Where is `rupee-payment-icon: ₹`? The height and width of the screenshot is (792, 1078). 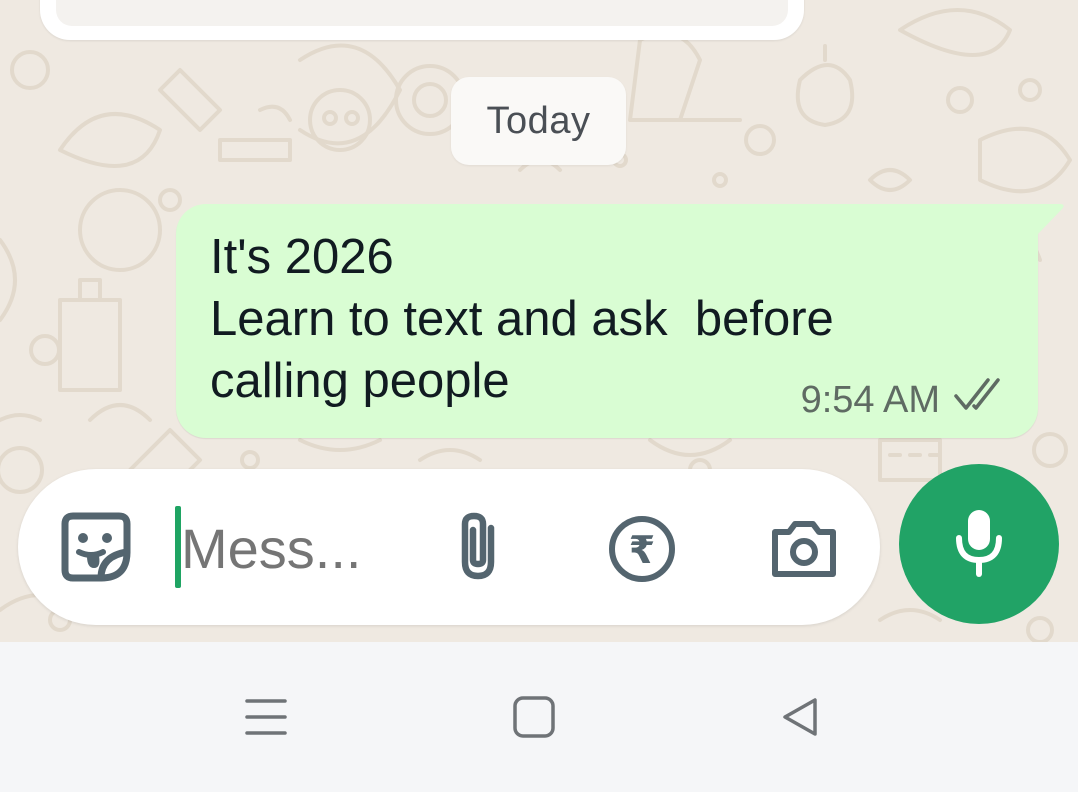
rupee-payment-icon: ₹ is located at coordinates (642, 549).